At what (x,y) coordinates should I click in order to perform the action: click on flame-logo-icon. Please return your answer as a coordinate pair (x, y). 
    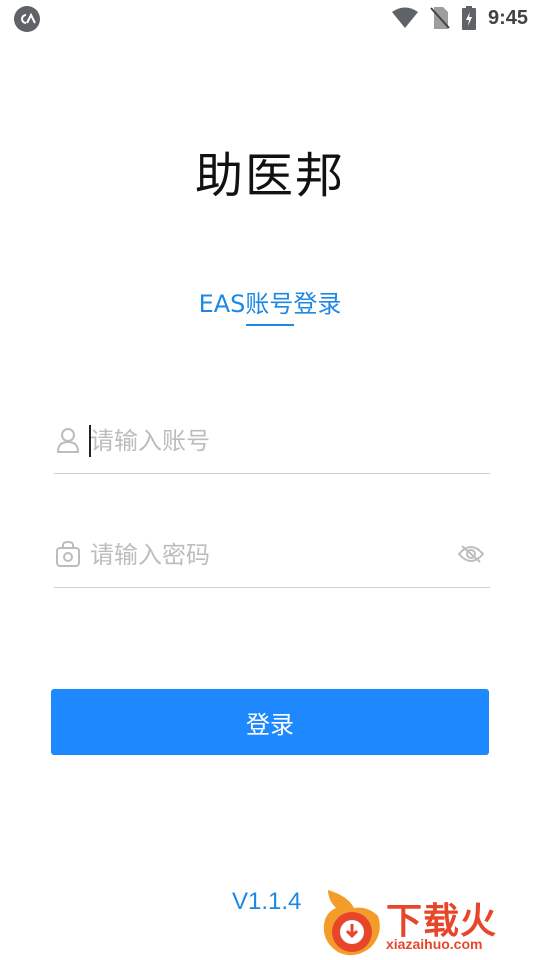
    Looking at the image, I should click on (351, 923).